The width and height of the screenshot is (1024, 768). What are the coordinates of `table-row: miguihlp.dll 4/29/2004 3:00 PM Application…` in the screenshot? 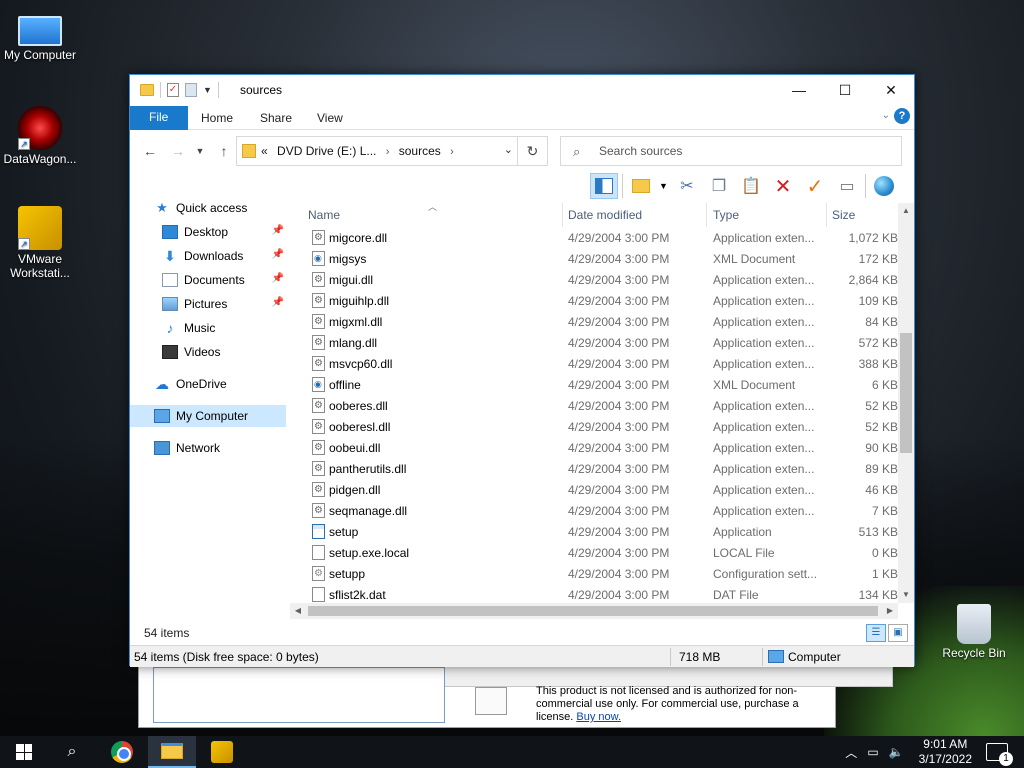 It's located at (605, 300).